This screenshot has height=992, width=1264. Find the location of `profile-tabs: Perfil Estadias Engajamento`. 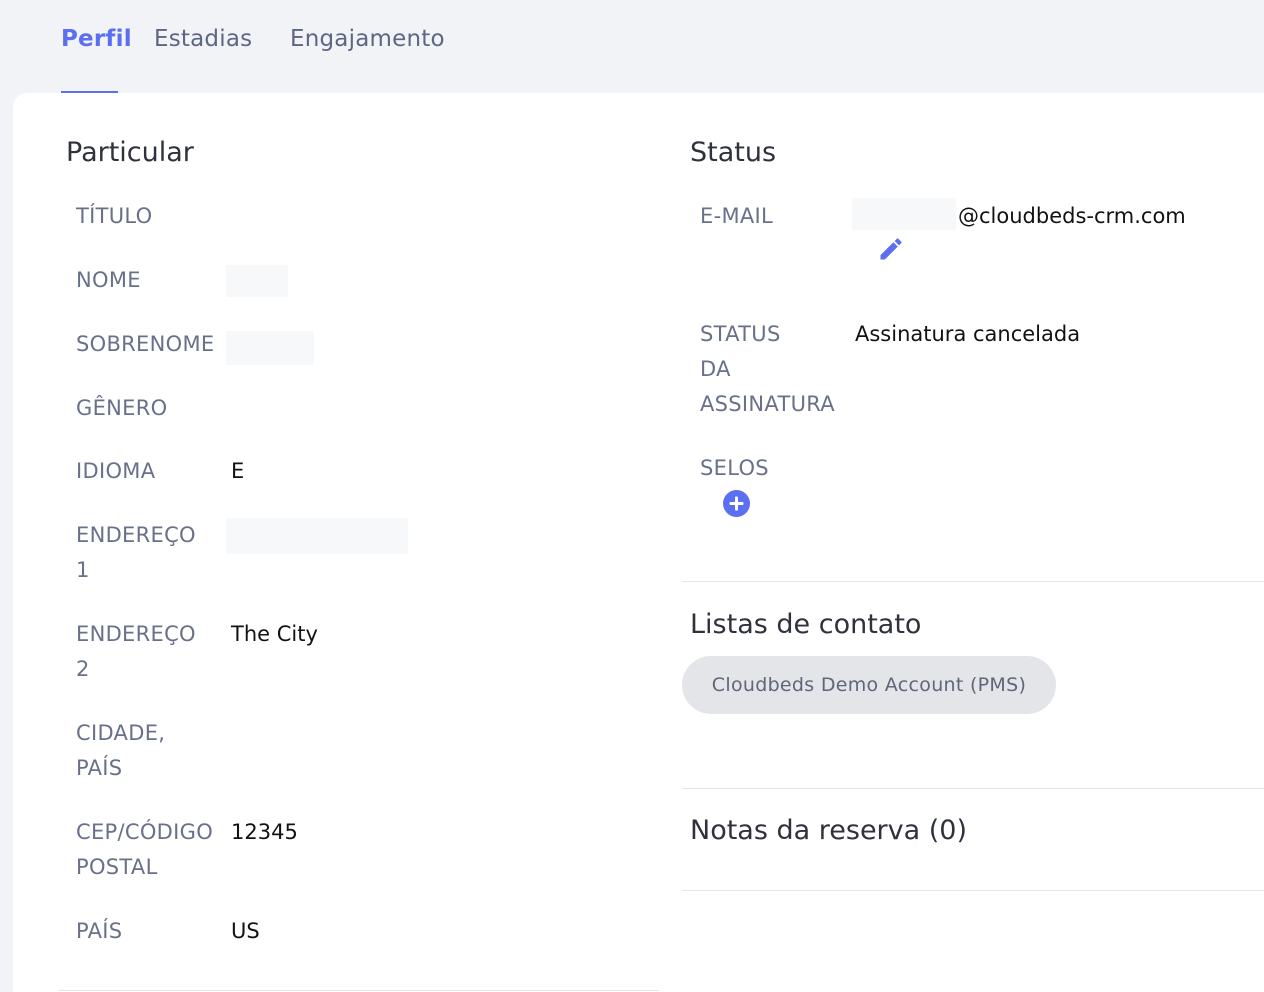

profile-tabs: Perfil Estadias Engajamento is located at coordinates (632, 48).